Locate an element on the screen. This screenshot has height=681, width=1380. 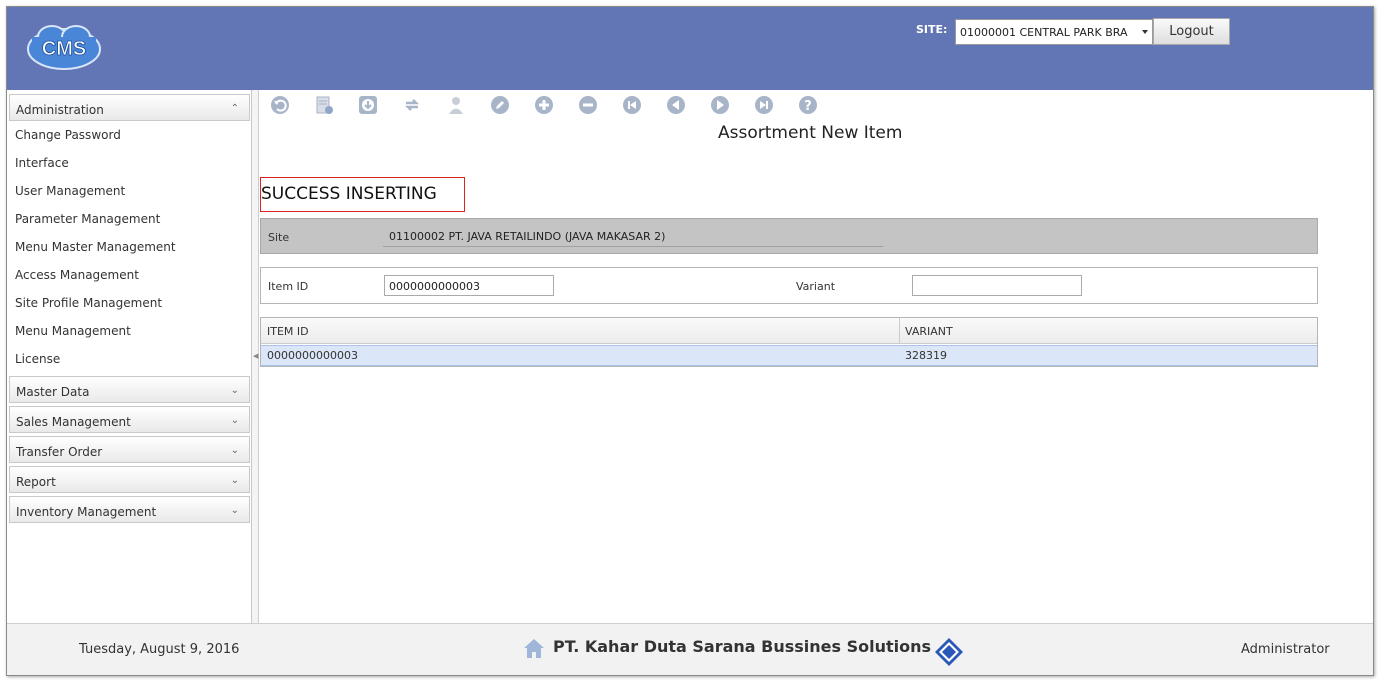
kds-logo-icon is located at coordinates (949, 652).